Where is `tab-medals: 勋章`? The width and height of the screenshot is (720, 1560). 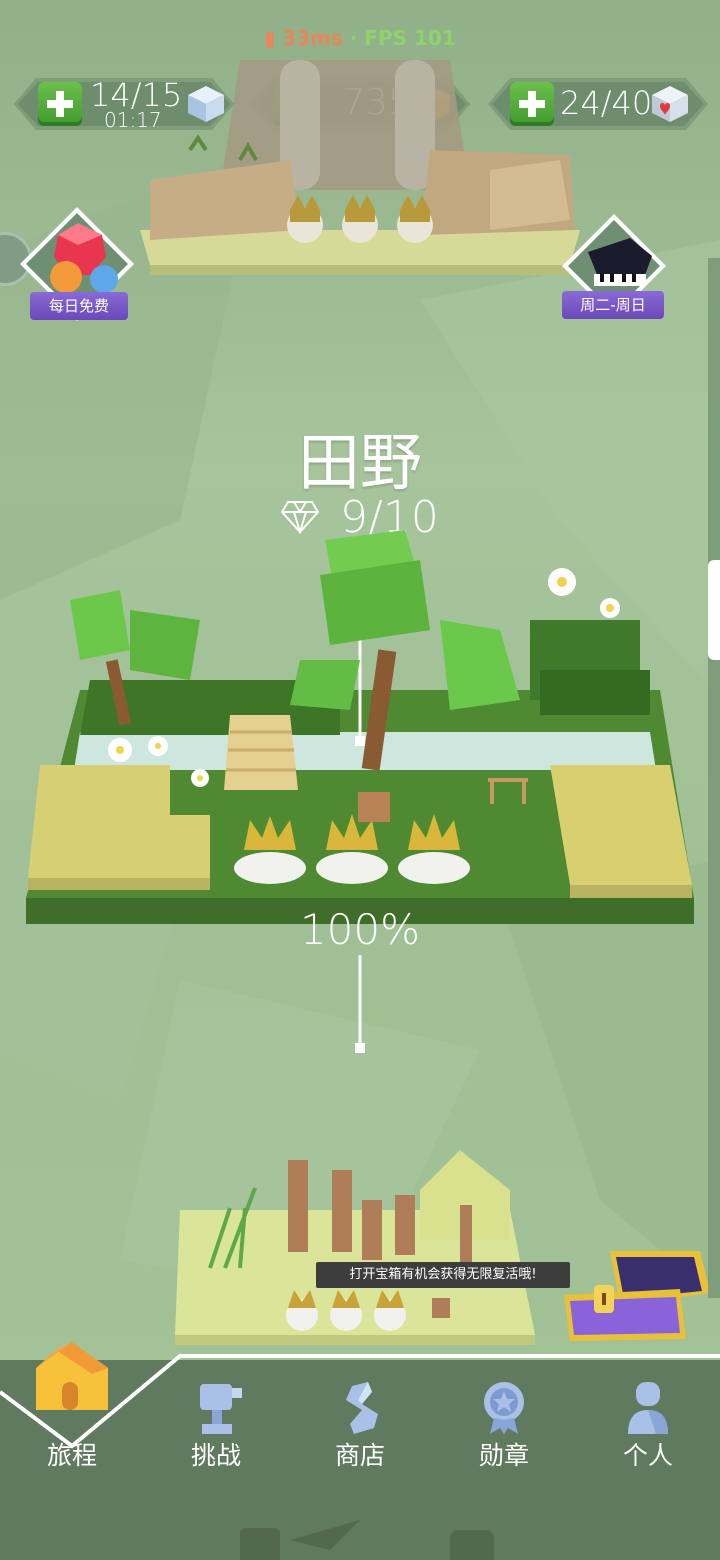 tab-medals: 勋章 is located at coordinates (504, 1430).